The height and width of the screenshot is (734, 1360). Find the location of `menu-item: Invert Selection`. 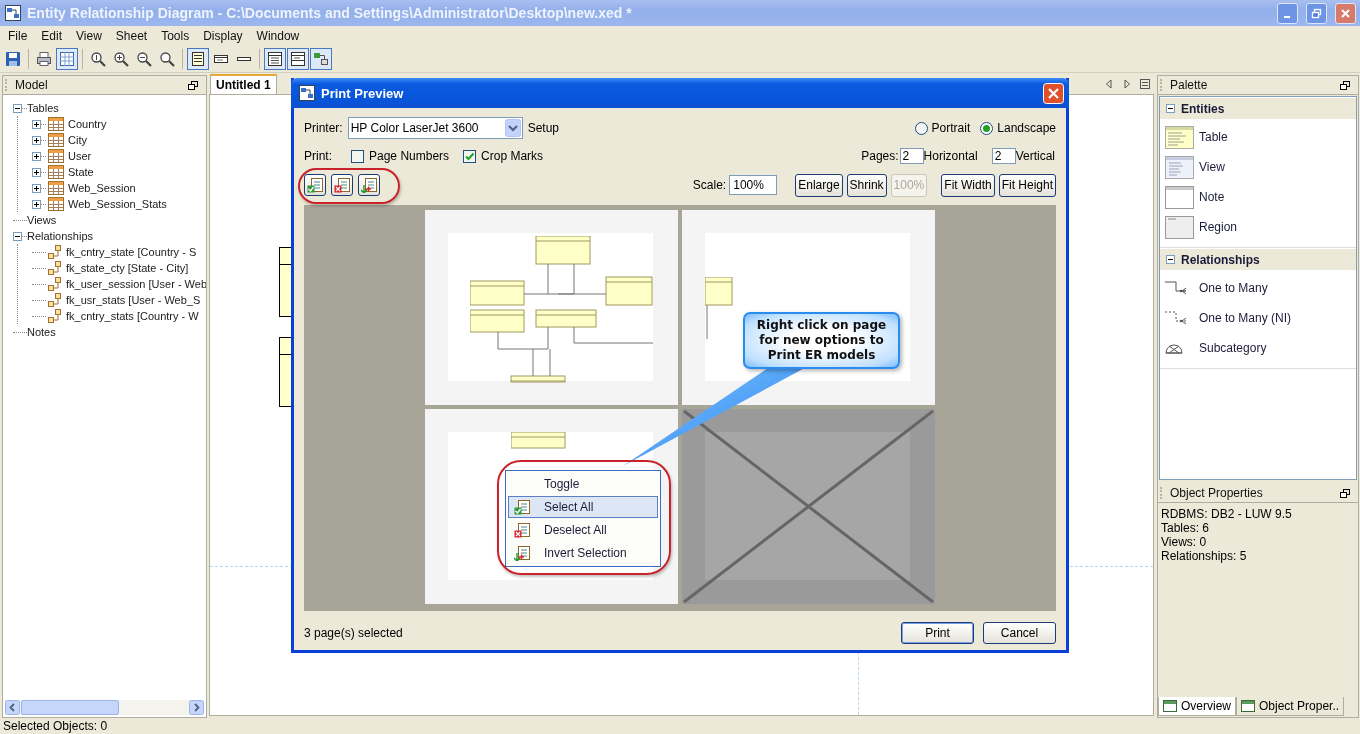

menu-item: Invert Selection is located at coordinates (583, 553).